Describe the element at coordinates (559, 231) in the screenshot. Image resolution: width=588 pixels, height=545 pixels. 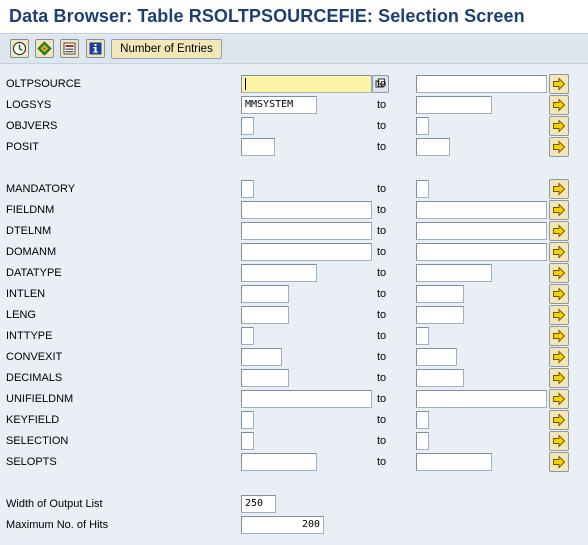
I see `multiple-selection-button-dtelnm` at that location.